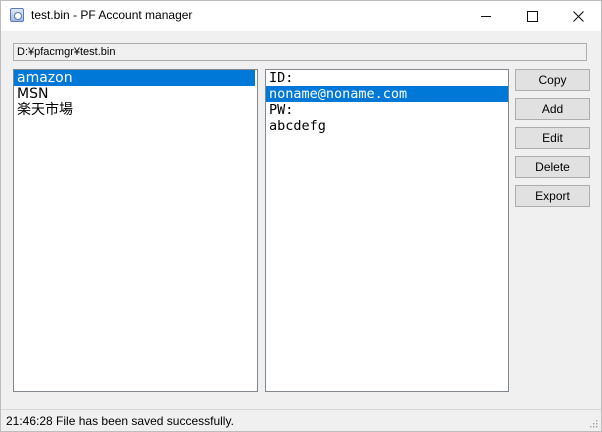  Describe the element at coordinates (532, 16) in the screenshot. I see `maximize-icon` at that location.